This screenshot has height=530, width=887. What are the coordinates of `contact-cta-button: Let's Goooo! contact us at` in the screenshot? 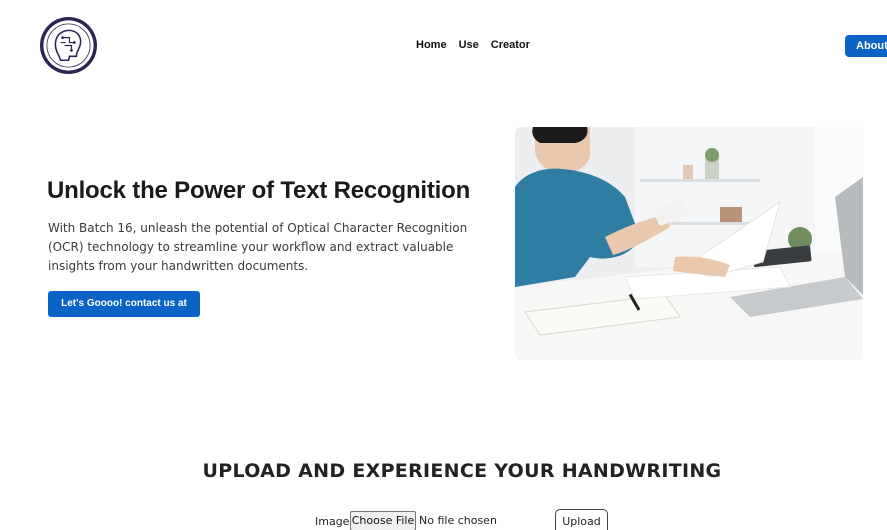 It's located at (124, 304).